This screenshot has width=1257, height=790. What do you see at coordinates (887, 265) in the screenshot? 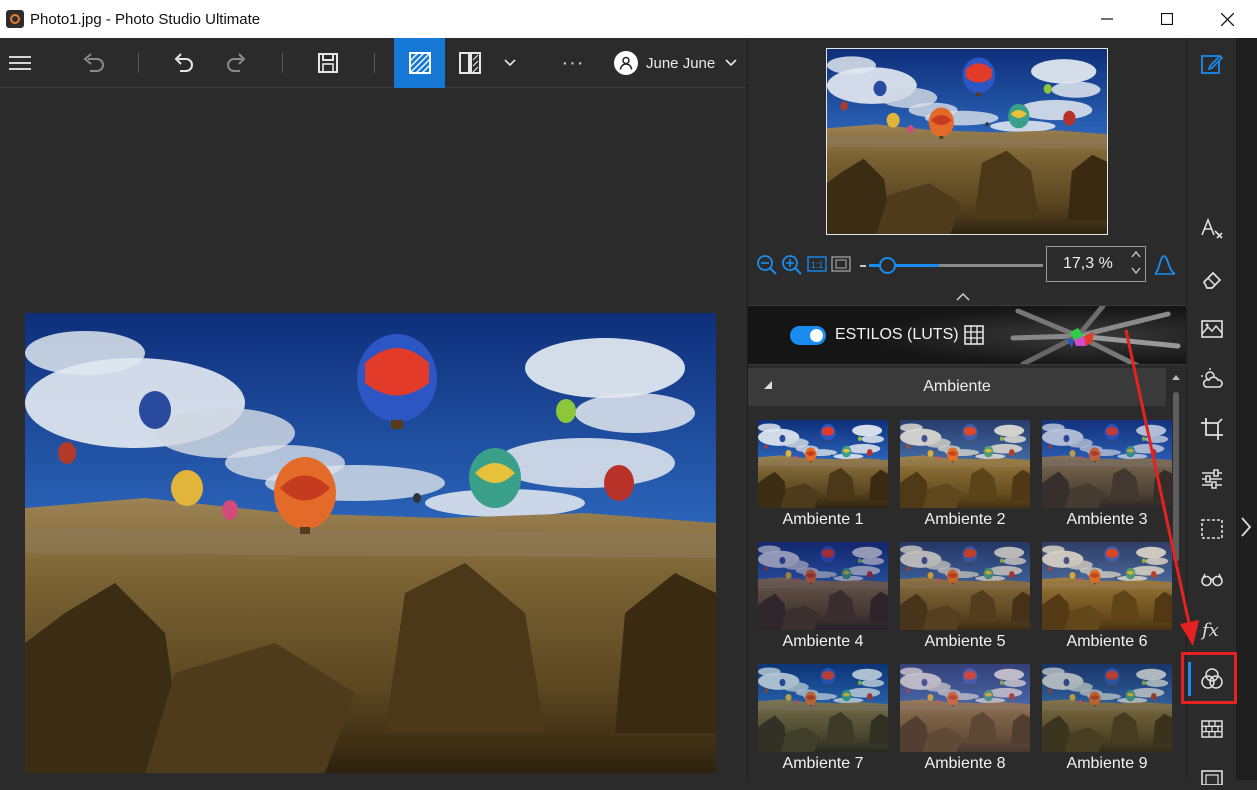
I see `zoom-slider-handle` at bounding box center [887, 265].